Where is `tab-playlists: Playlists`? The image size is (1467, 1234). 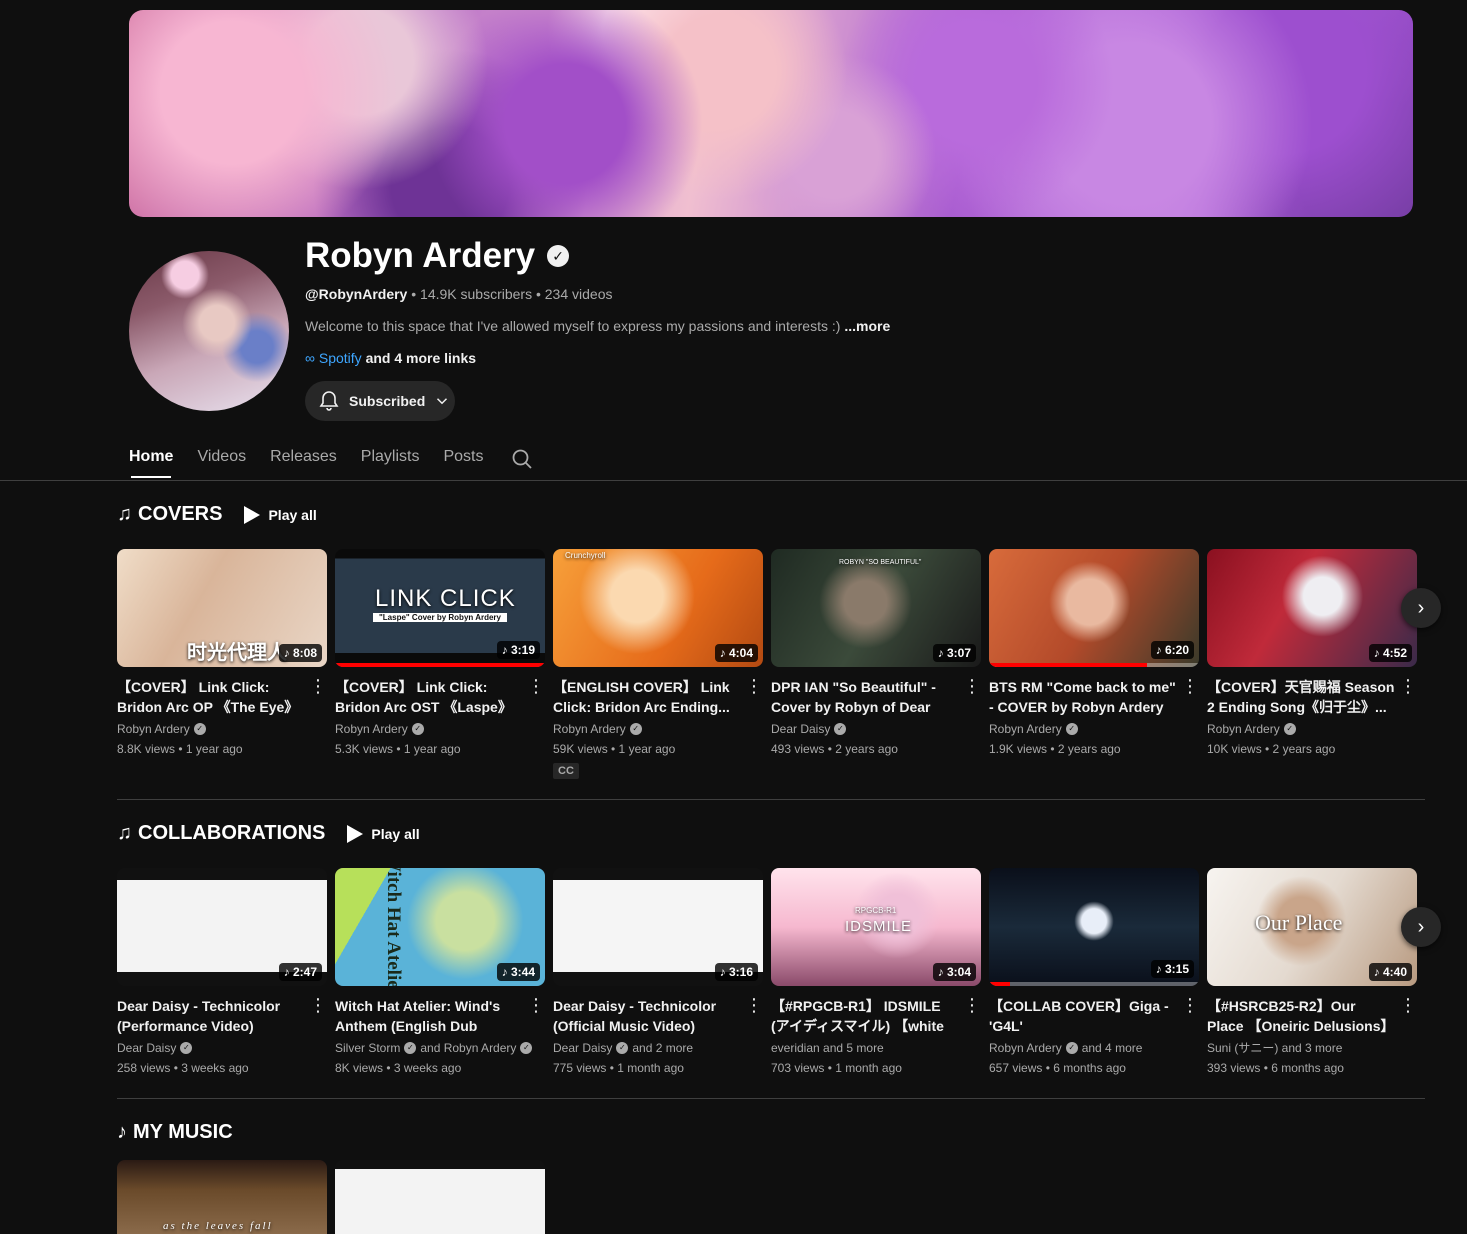
tab-playlists: Playlists is located at coordinates (390, 459).